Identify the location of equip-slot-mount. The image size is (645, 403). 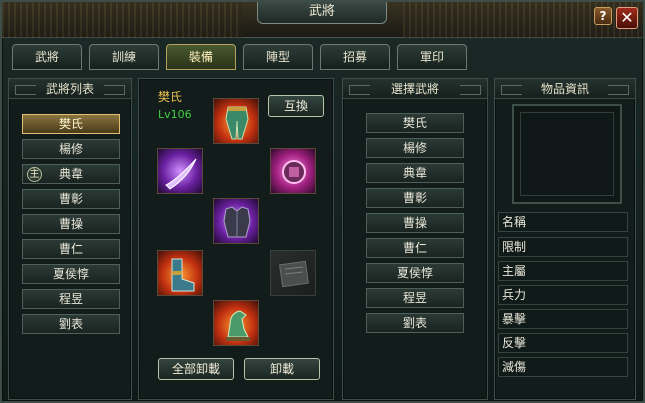
(236, 323).